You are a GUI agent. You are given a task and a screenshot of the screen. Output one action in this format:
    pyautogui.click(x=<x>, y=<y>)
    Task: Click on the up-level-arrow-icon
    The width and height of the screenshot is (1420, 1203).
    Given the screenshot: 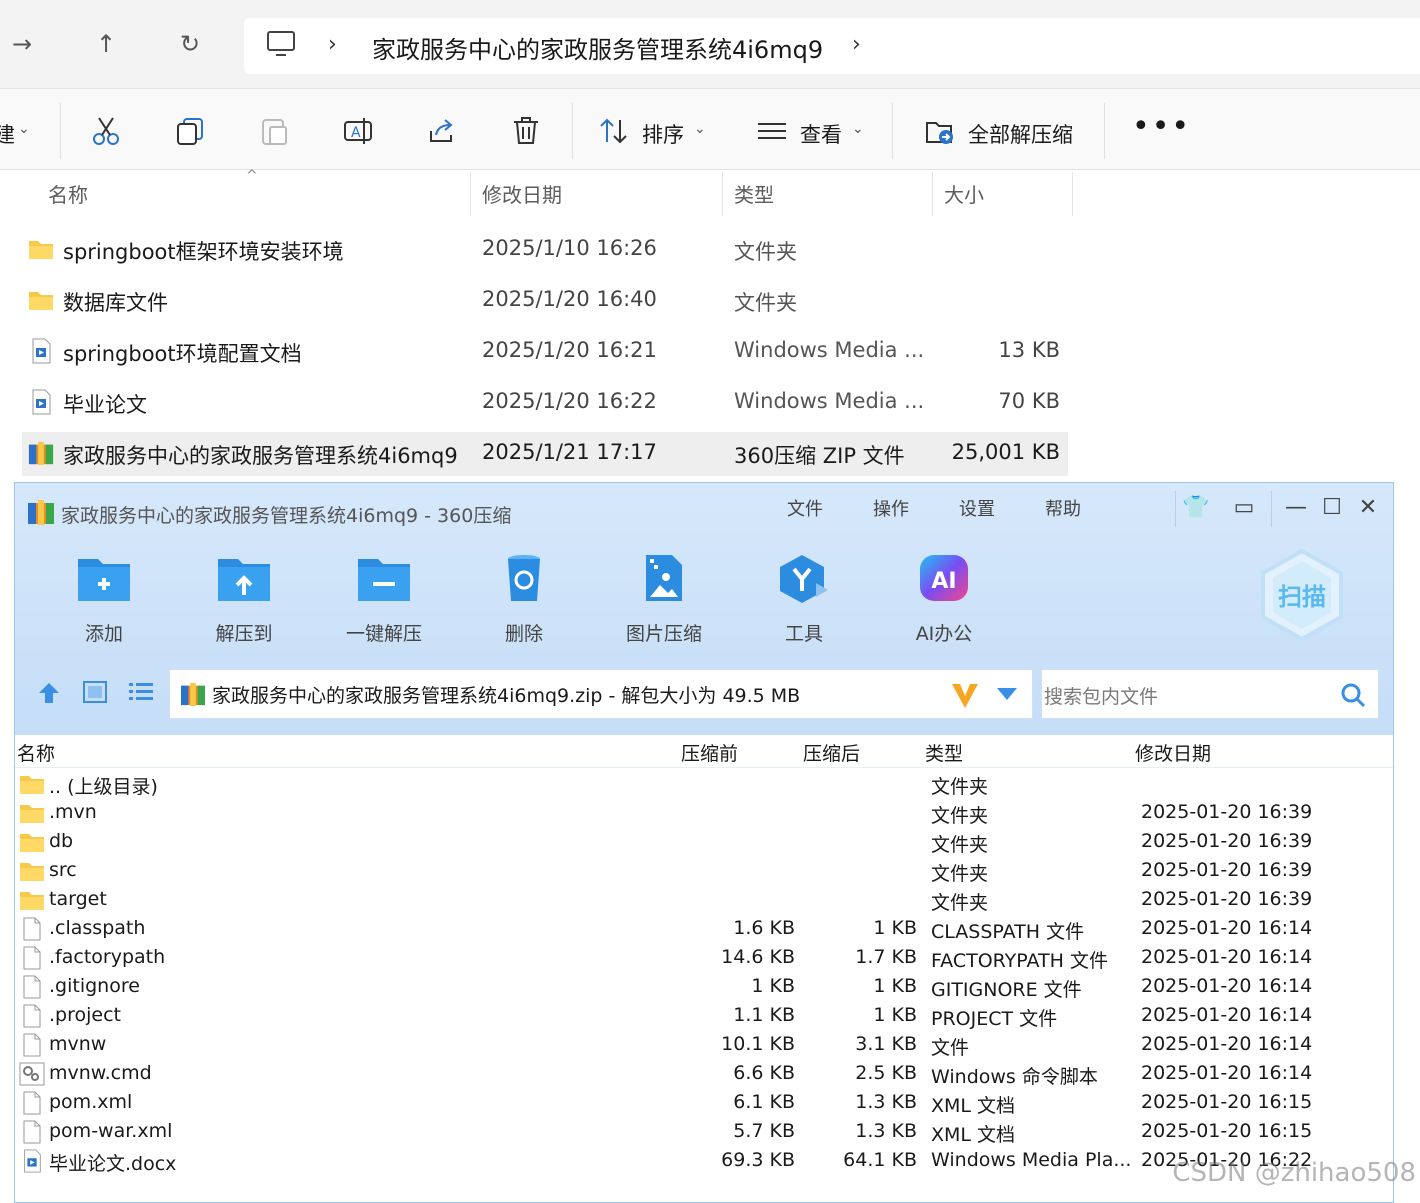 What is the action you would take?
    pyautogui.click(x=49, y=693)
    